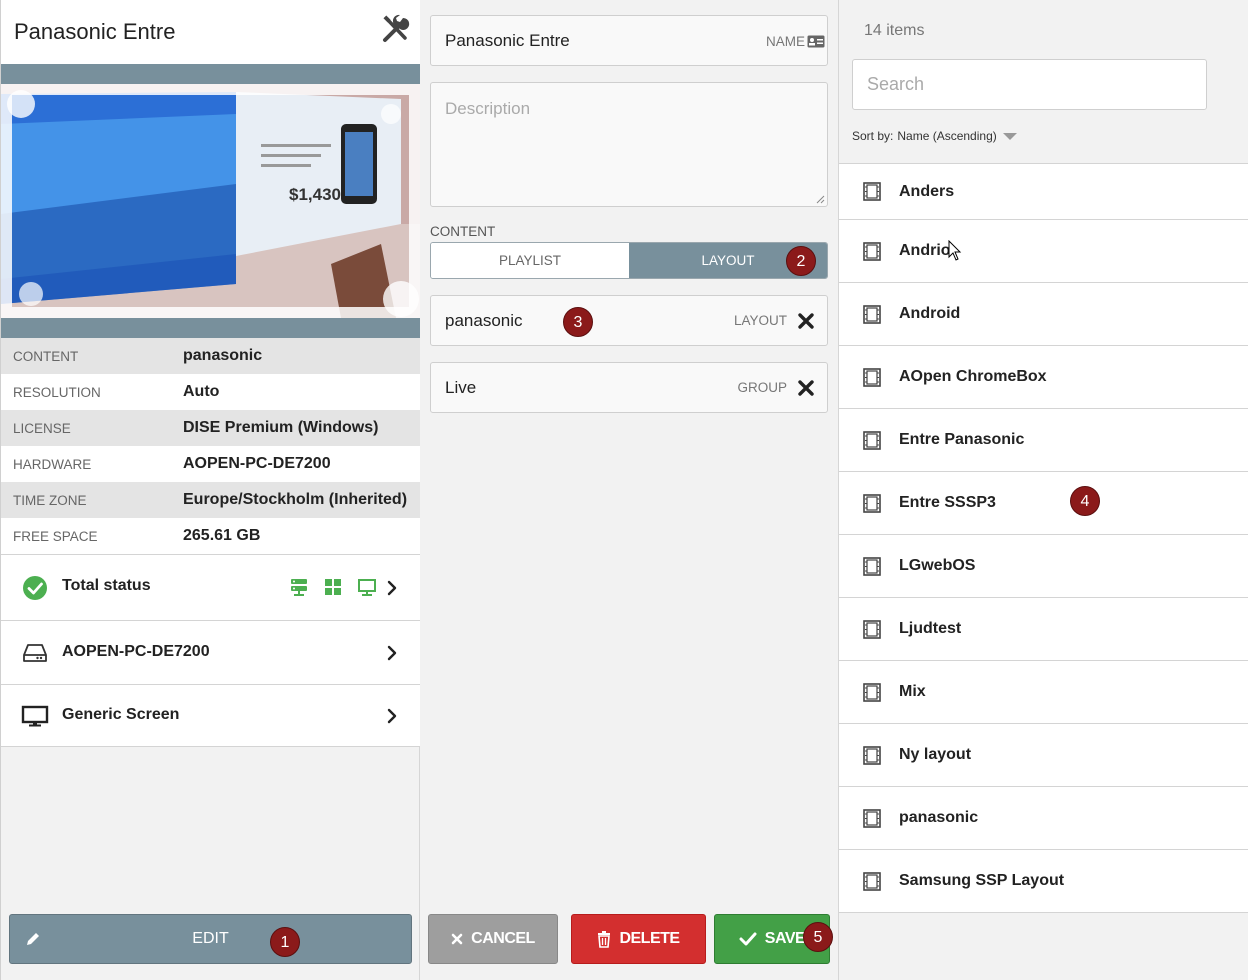  I want to click on description-field: Description, so click(629, 144).